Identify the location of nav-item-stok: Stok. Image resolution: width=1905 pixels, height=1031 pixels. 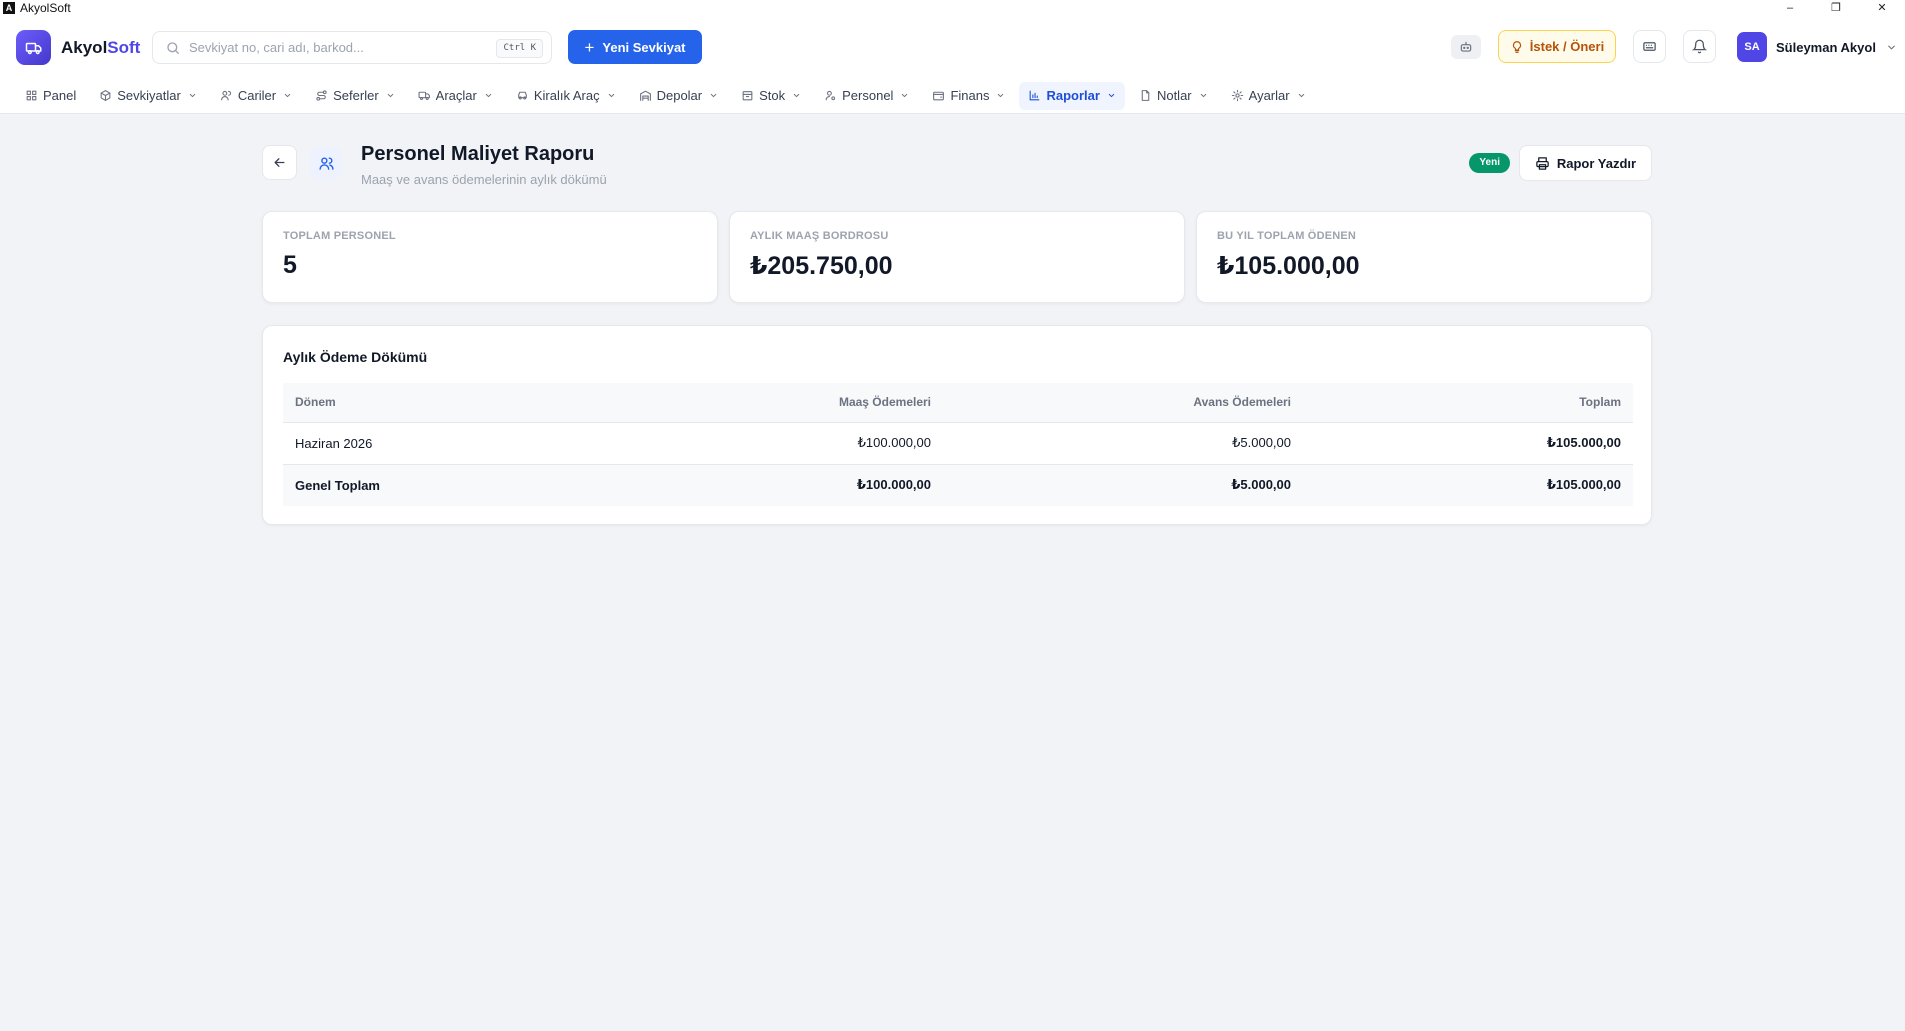
(771, 96).